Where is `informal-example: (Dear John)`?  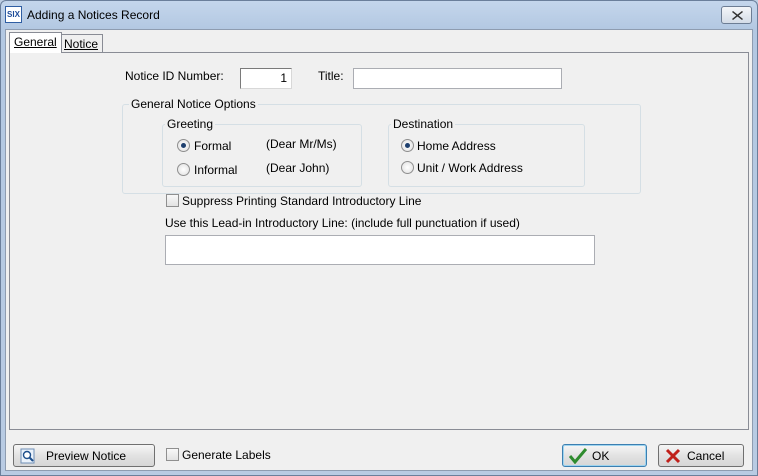
informal-example: (Dear John) is located at coordinates (298, 168).